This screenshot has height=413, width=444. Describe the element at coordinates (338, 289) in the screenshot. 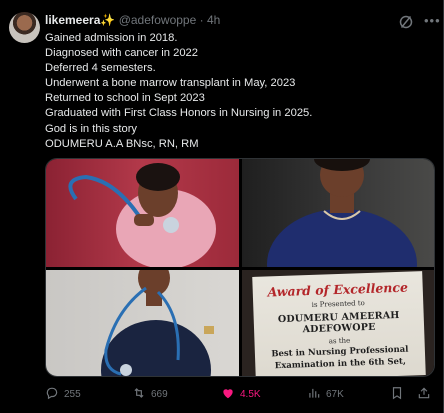

I see `certificate-title: Award of Excellence` at that location.